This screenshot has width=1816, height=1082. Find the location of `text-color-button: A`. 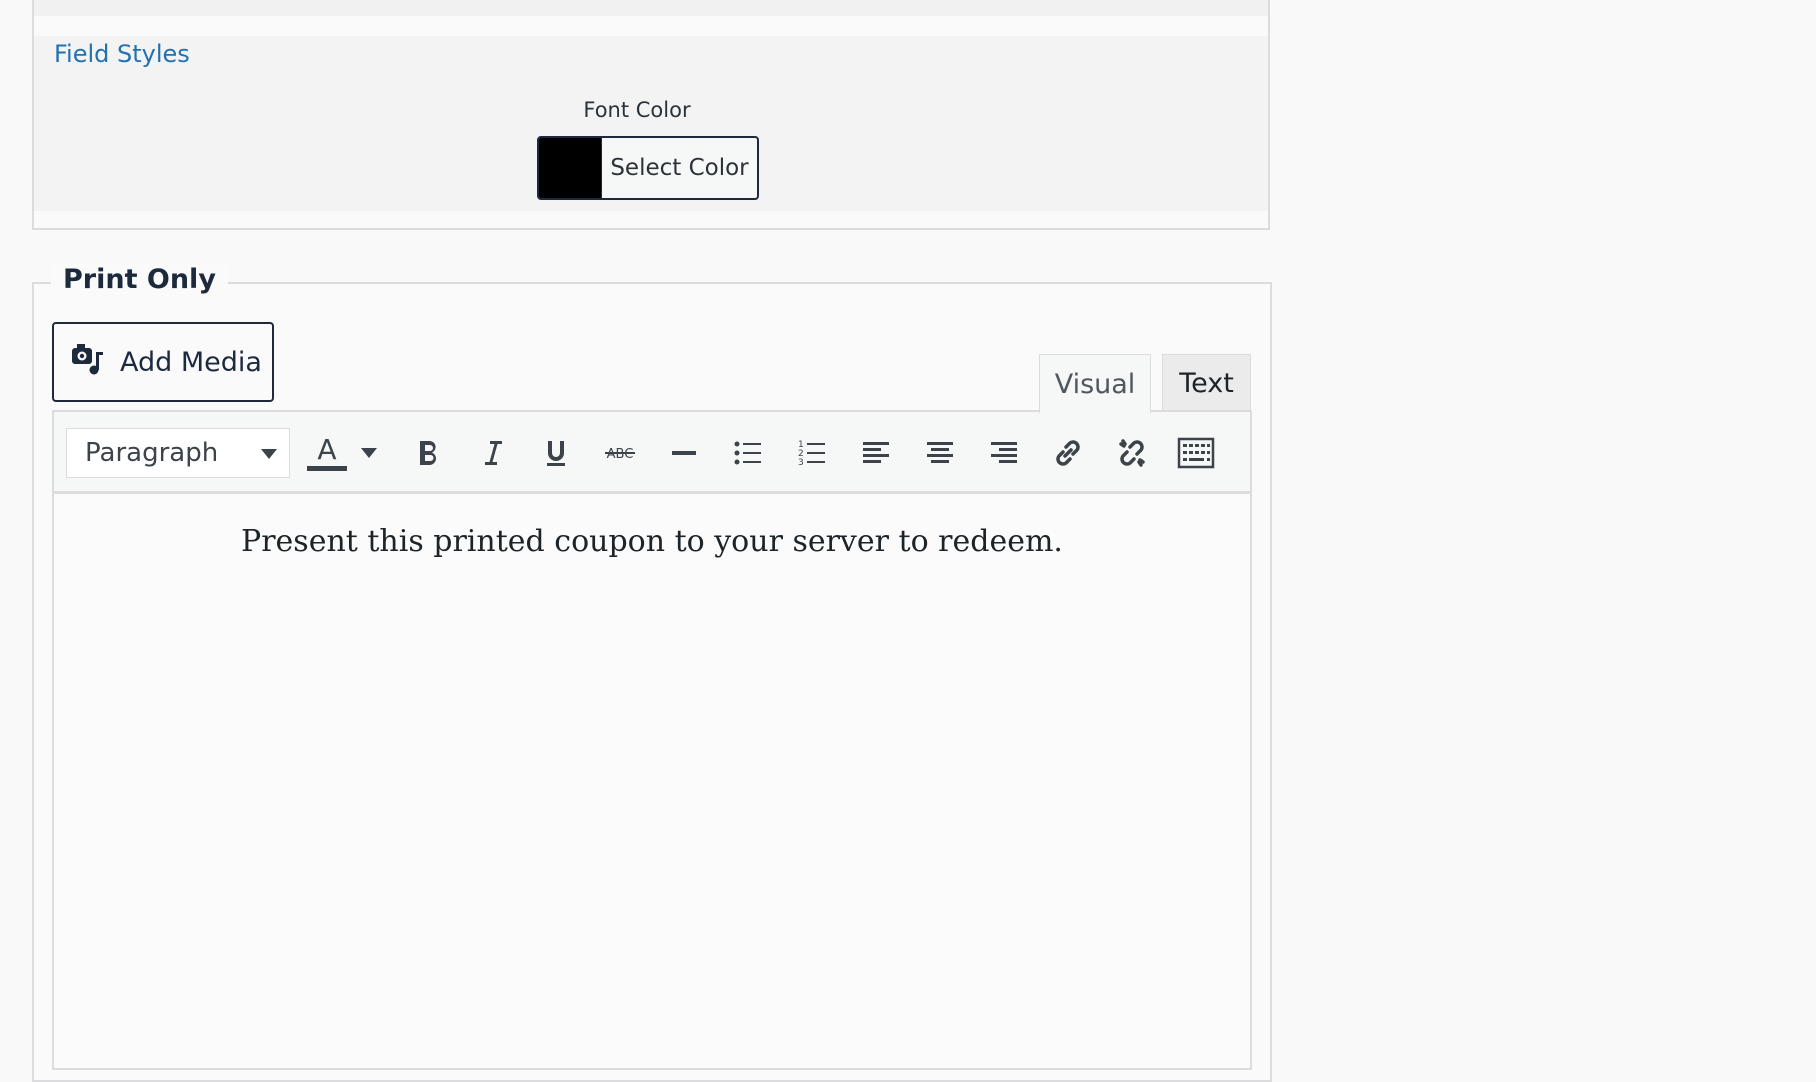

text-color-button: A is located at coordinates (327, 453).